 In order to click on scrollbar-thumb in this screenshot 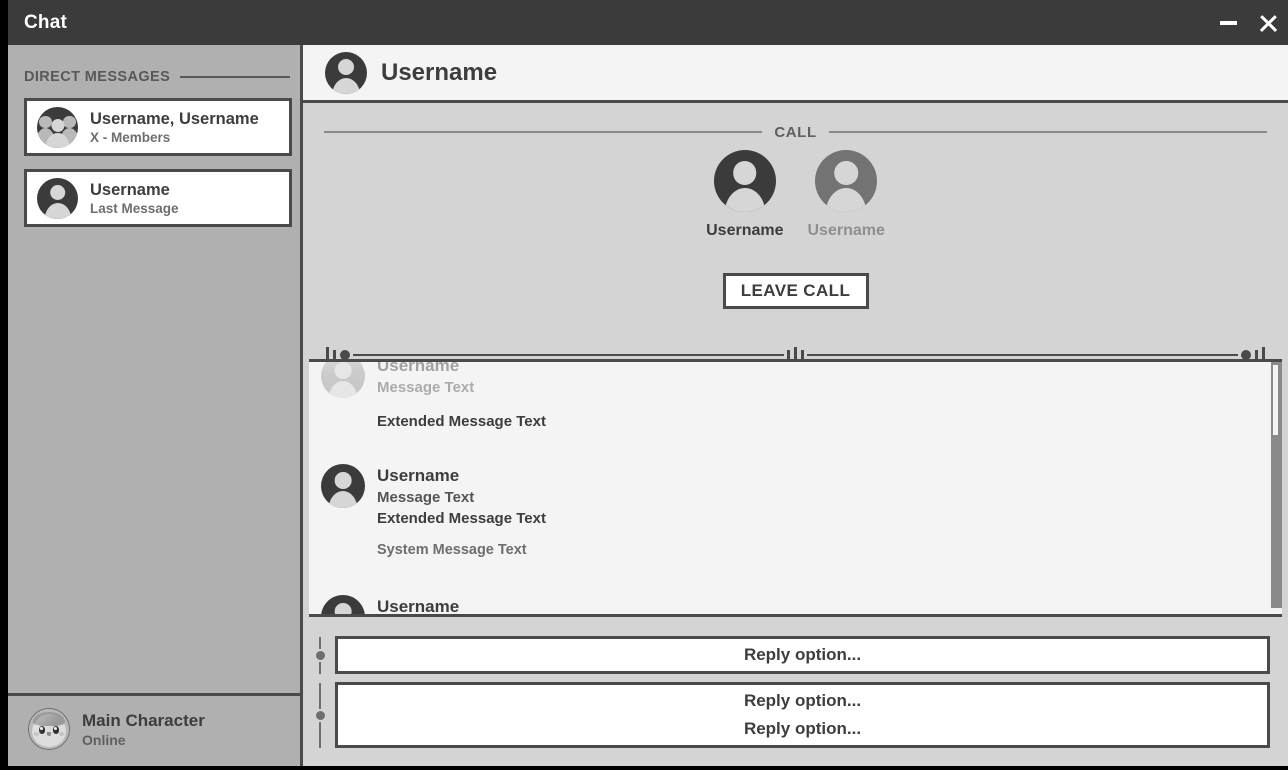, I will do `click(1276, 485)`.